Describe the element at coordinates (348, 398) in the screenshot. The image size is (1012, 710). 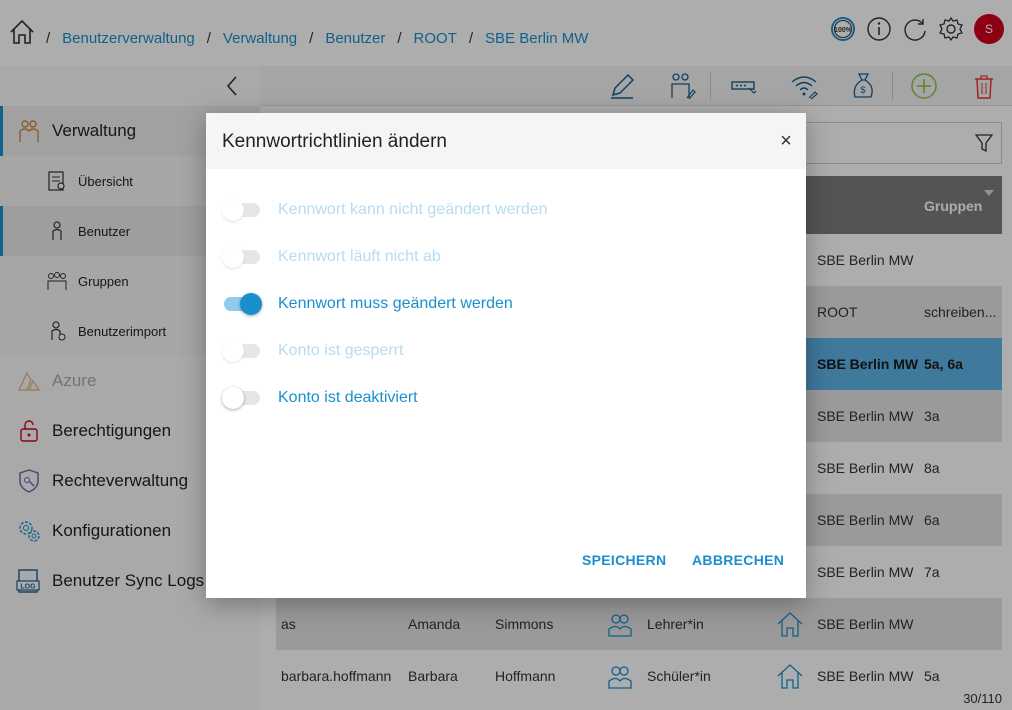
I see `option-label: Konto ist deaktiviert` at that location.